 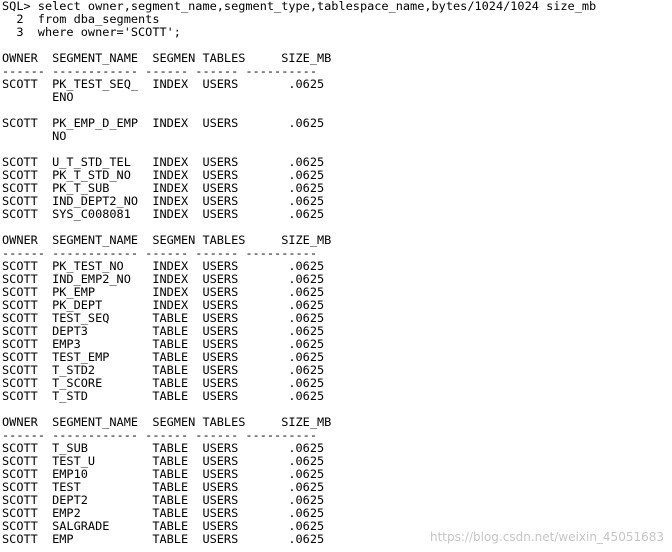 What do you see at coordinates (163, 396) in the screenshot?
I see `result-row: SCOTT T_STD TABLE USERS .0625` at bounding box center [163, 396].